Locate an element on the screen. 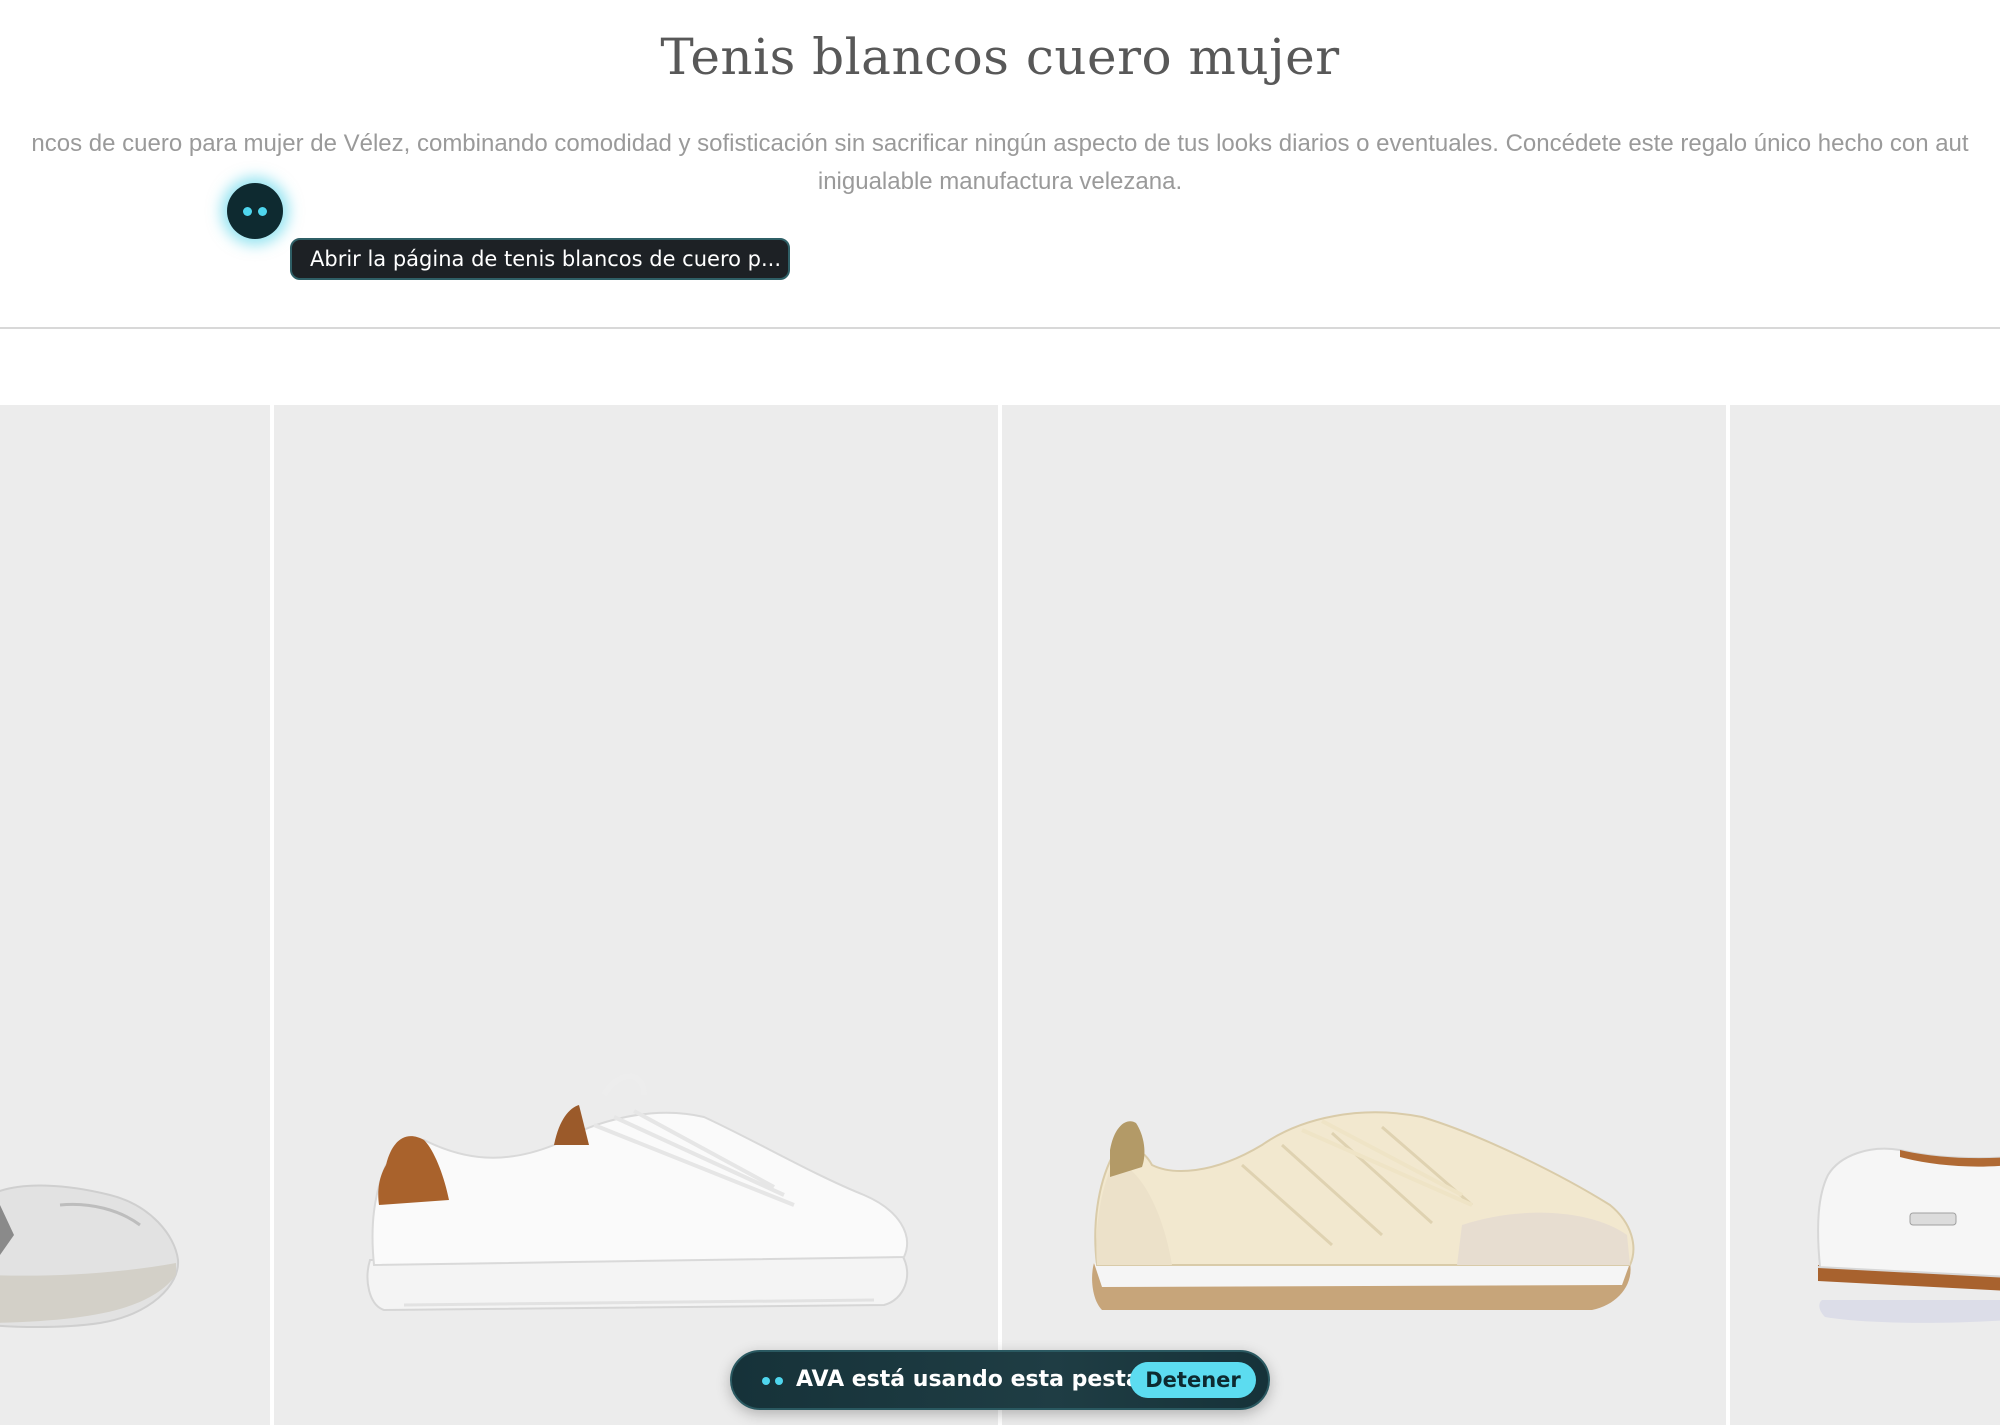  product-image-silver-sneaker is located at coordinates (135, 915).